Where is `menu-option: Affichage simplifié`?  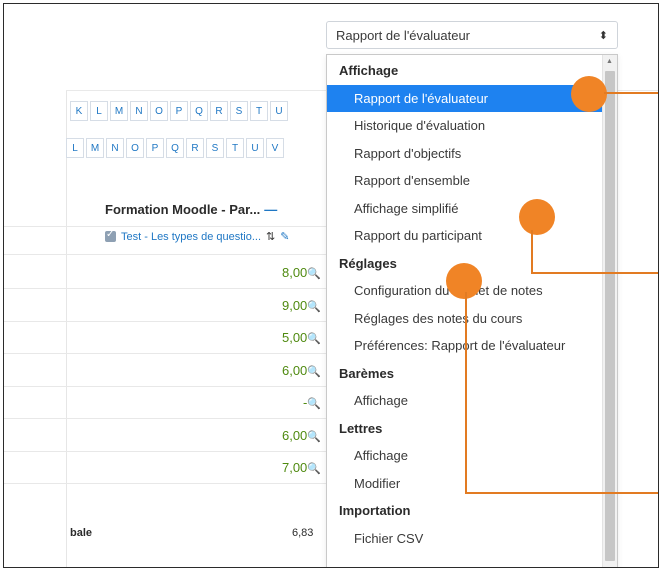
menu-option: Affichage simplifié is located at coordinates (465, 208).